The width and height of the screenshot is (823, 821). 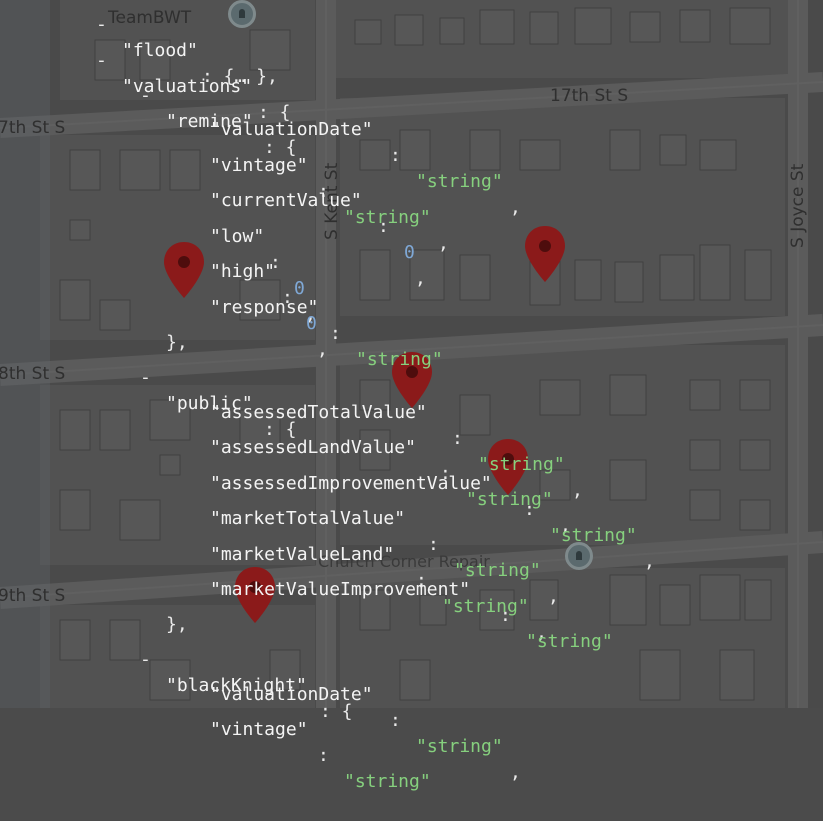 I want to click on json-key: "assessedTotalValue", so click(x=318, y=412).